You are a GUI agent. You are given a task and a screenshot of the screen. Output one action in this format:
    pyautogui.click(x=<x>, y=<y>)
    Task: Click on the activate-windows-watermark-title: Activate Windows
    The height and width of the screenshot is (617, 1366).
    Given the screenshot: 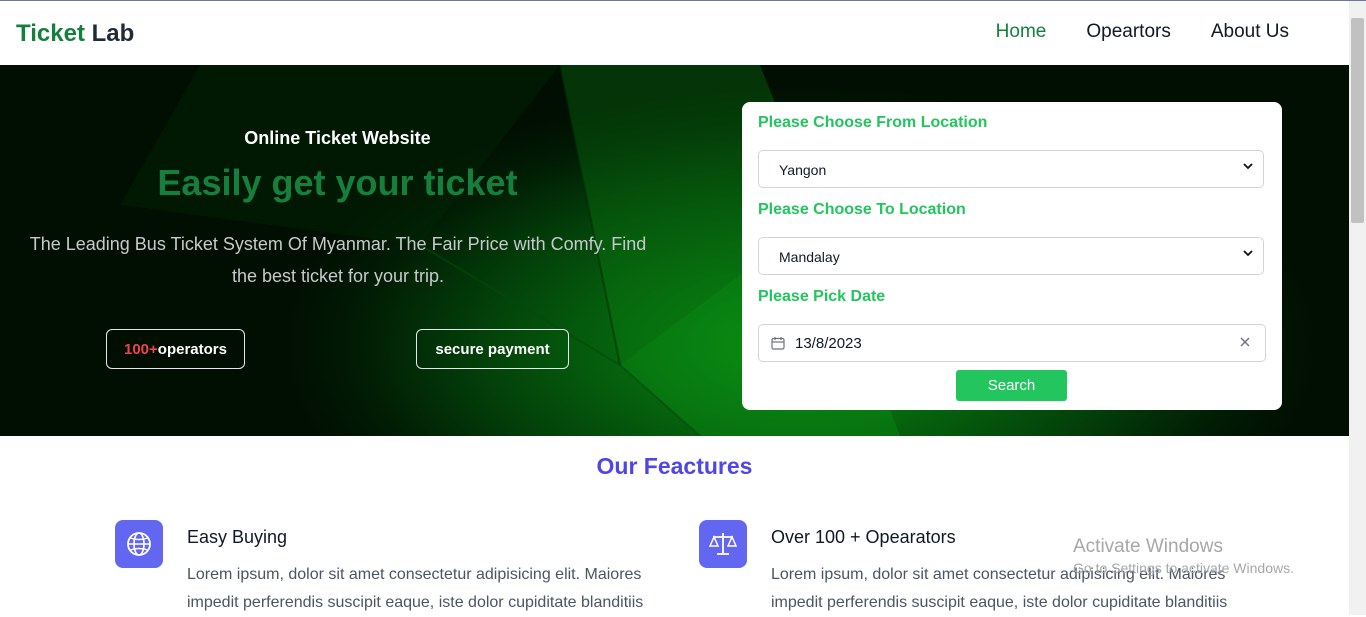 What is the action you would take?
    pyautogui.click(x=1148, y=546)
    